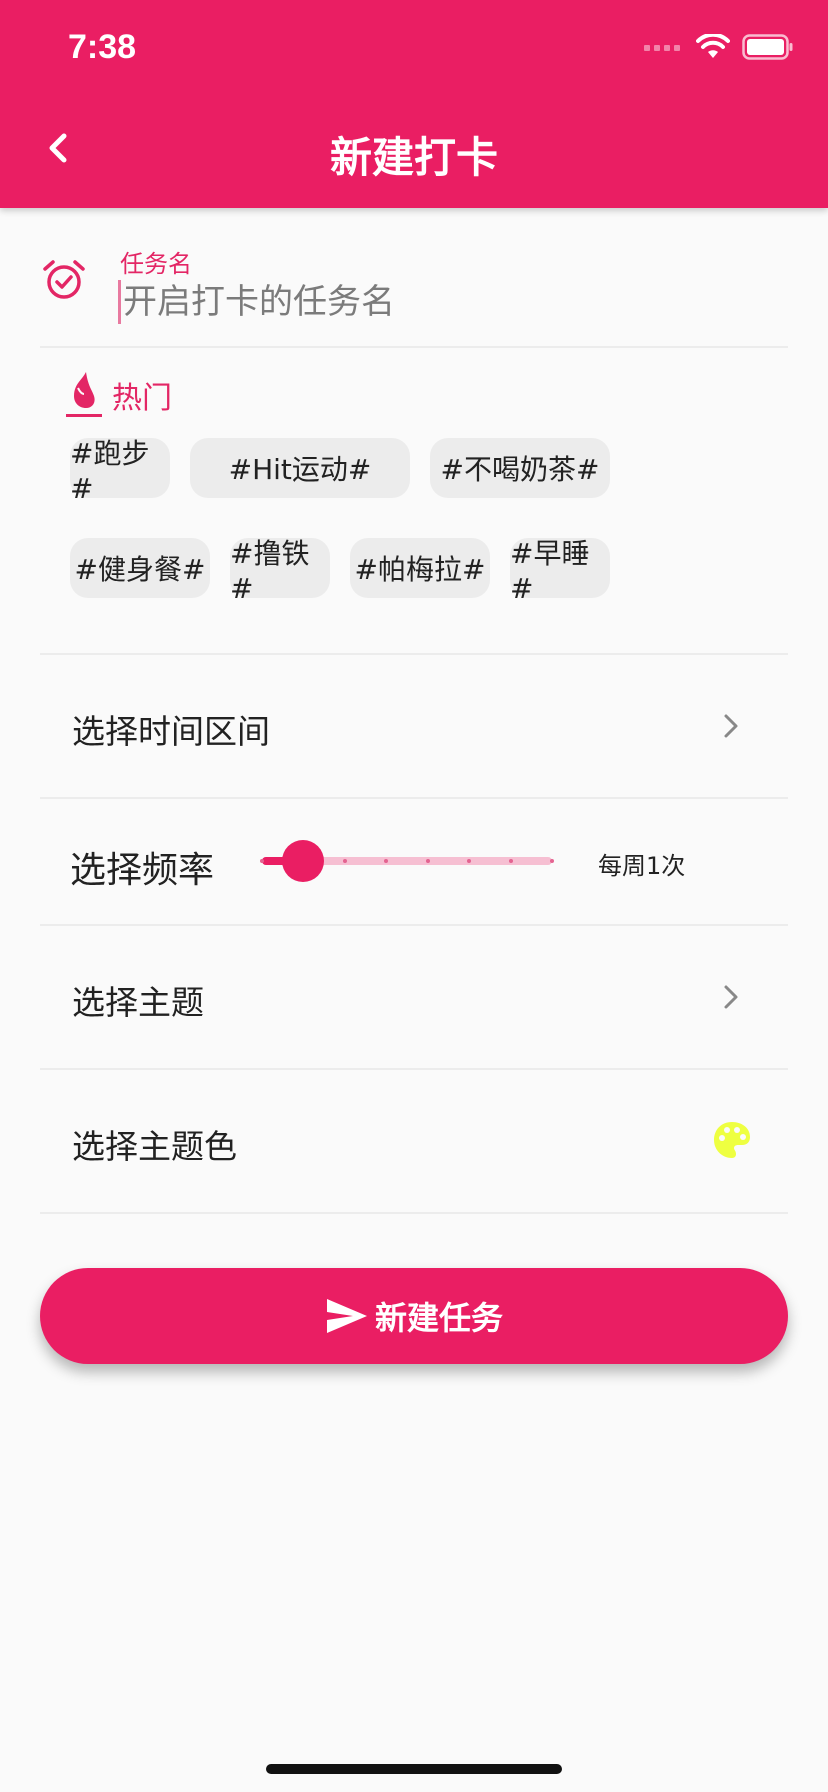 The width and height of the screenshot is (828, 1792). What do you see at coordinates (520, 468) in the screenshot?
I see `tag-chip: #不喝奶茶#` at bounding box center [520, 468].